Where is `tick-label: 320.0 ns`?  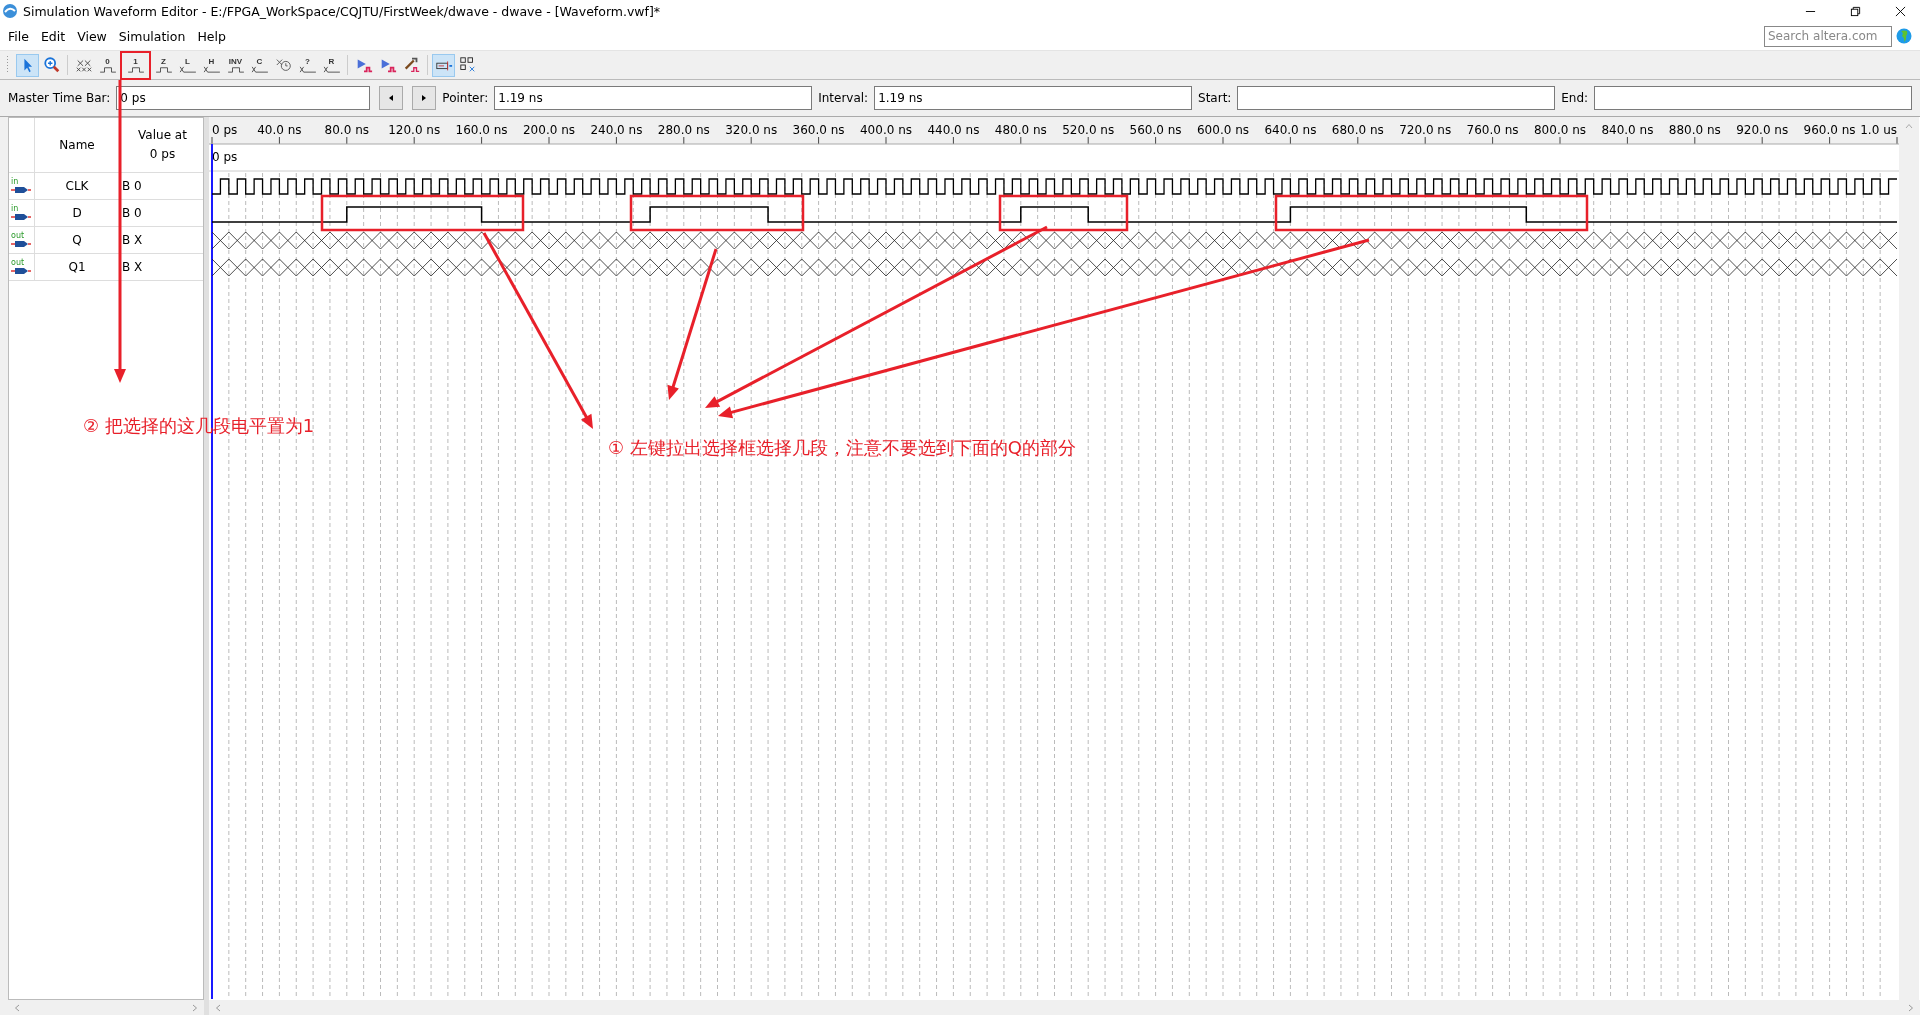 tick-label: 320.0 ns is located at coordinates (751, 130).